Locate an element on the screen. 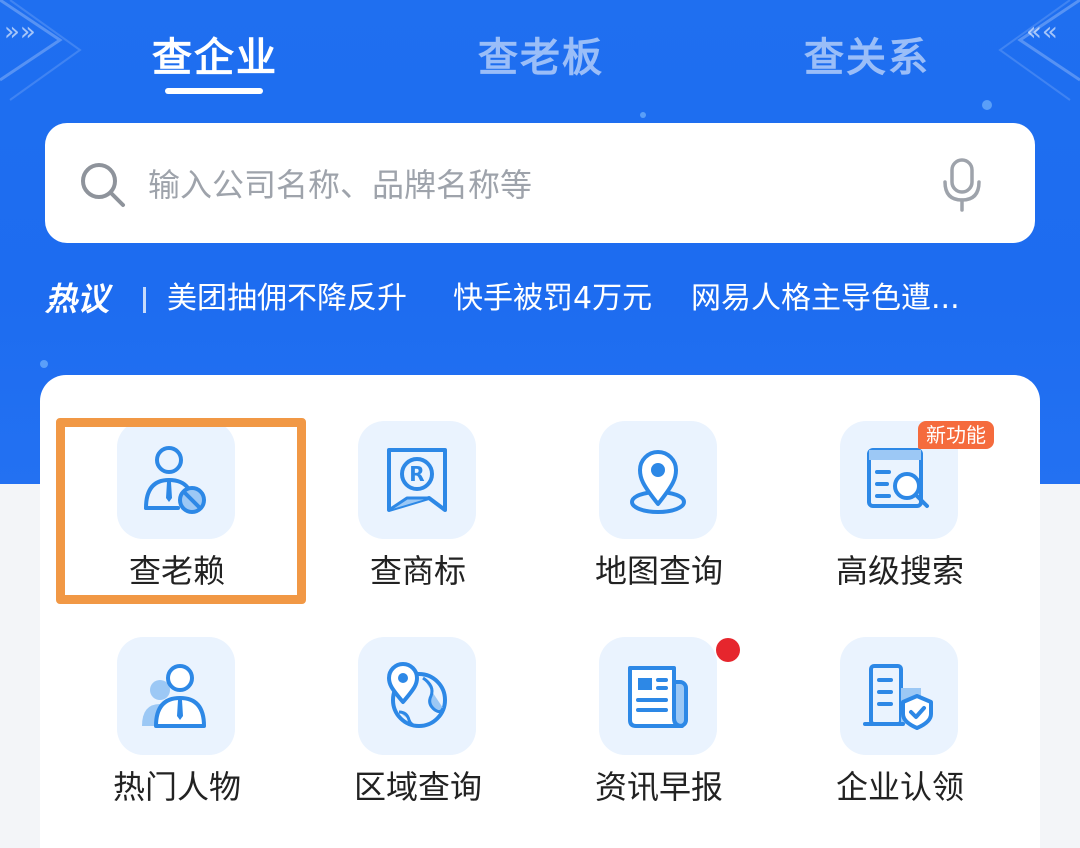  microphone-icon is located at coordinates (962, 184).